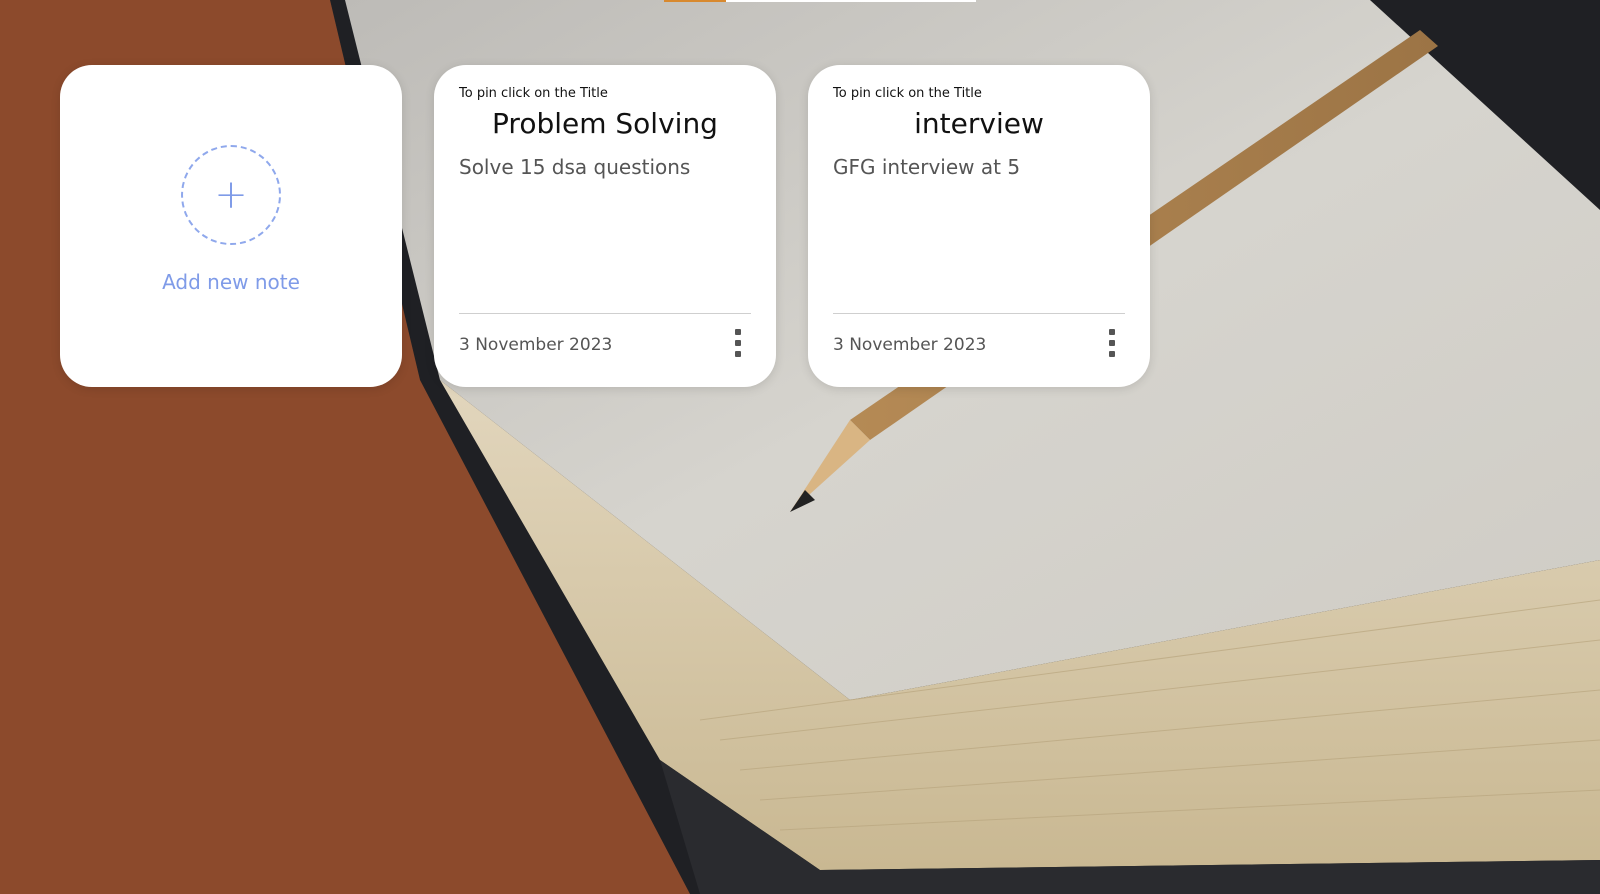 This screenshot has height=894, width=1600. I want to click on top-indicator-active, so click(695, 1).